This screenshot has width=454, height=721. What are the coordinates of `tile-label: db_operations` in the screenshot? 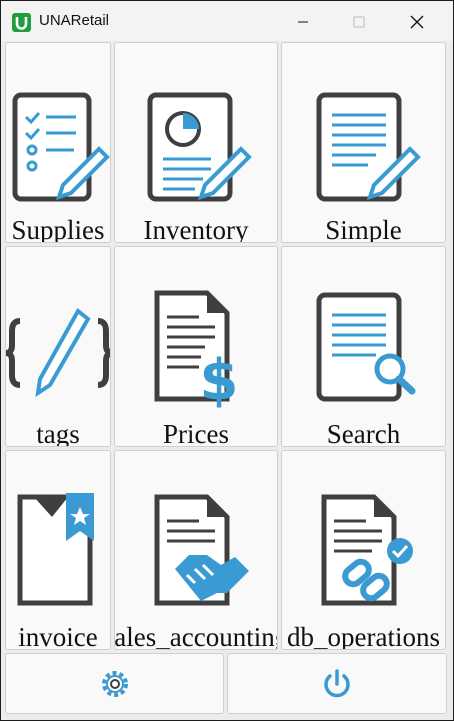 It's located at (363, 636).